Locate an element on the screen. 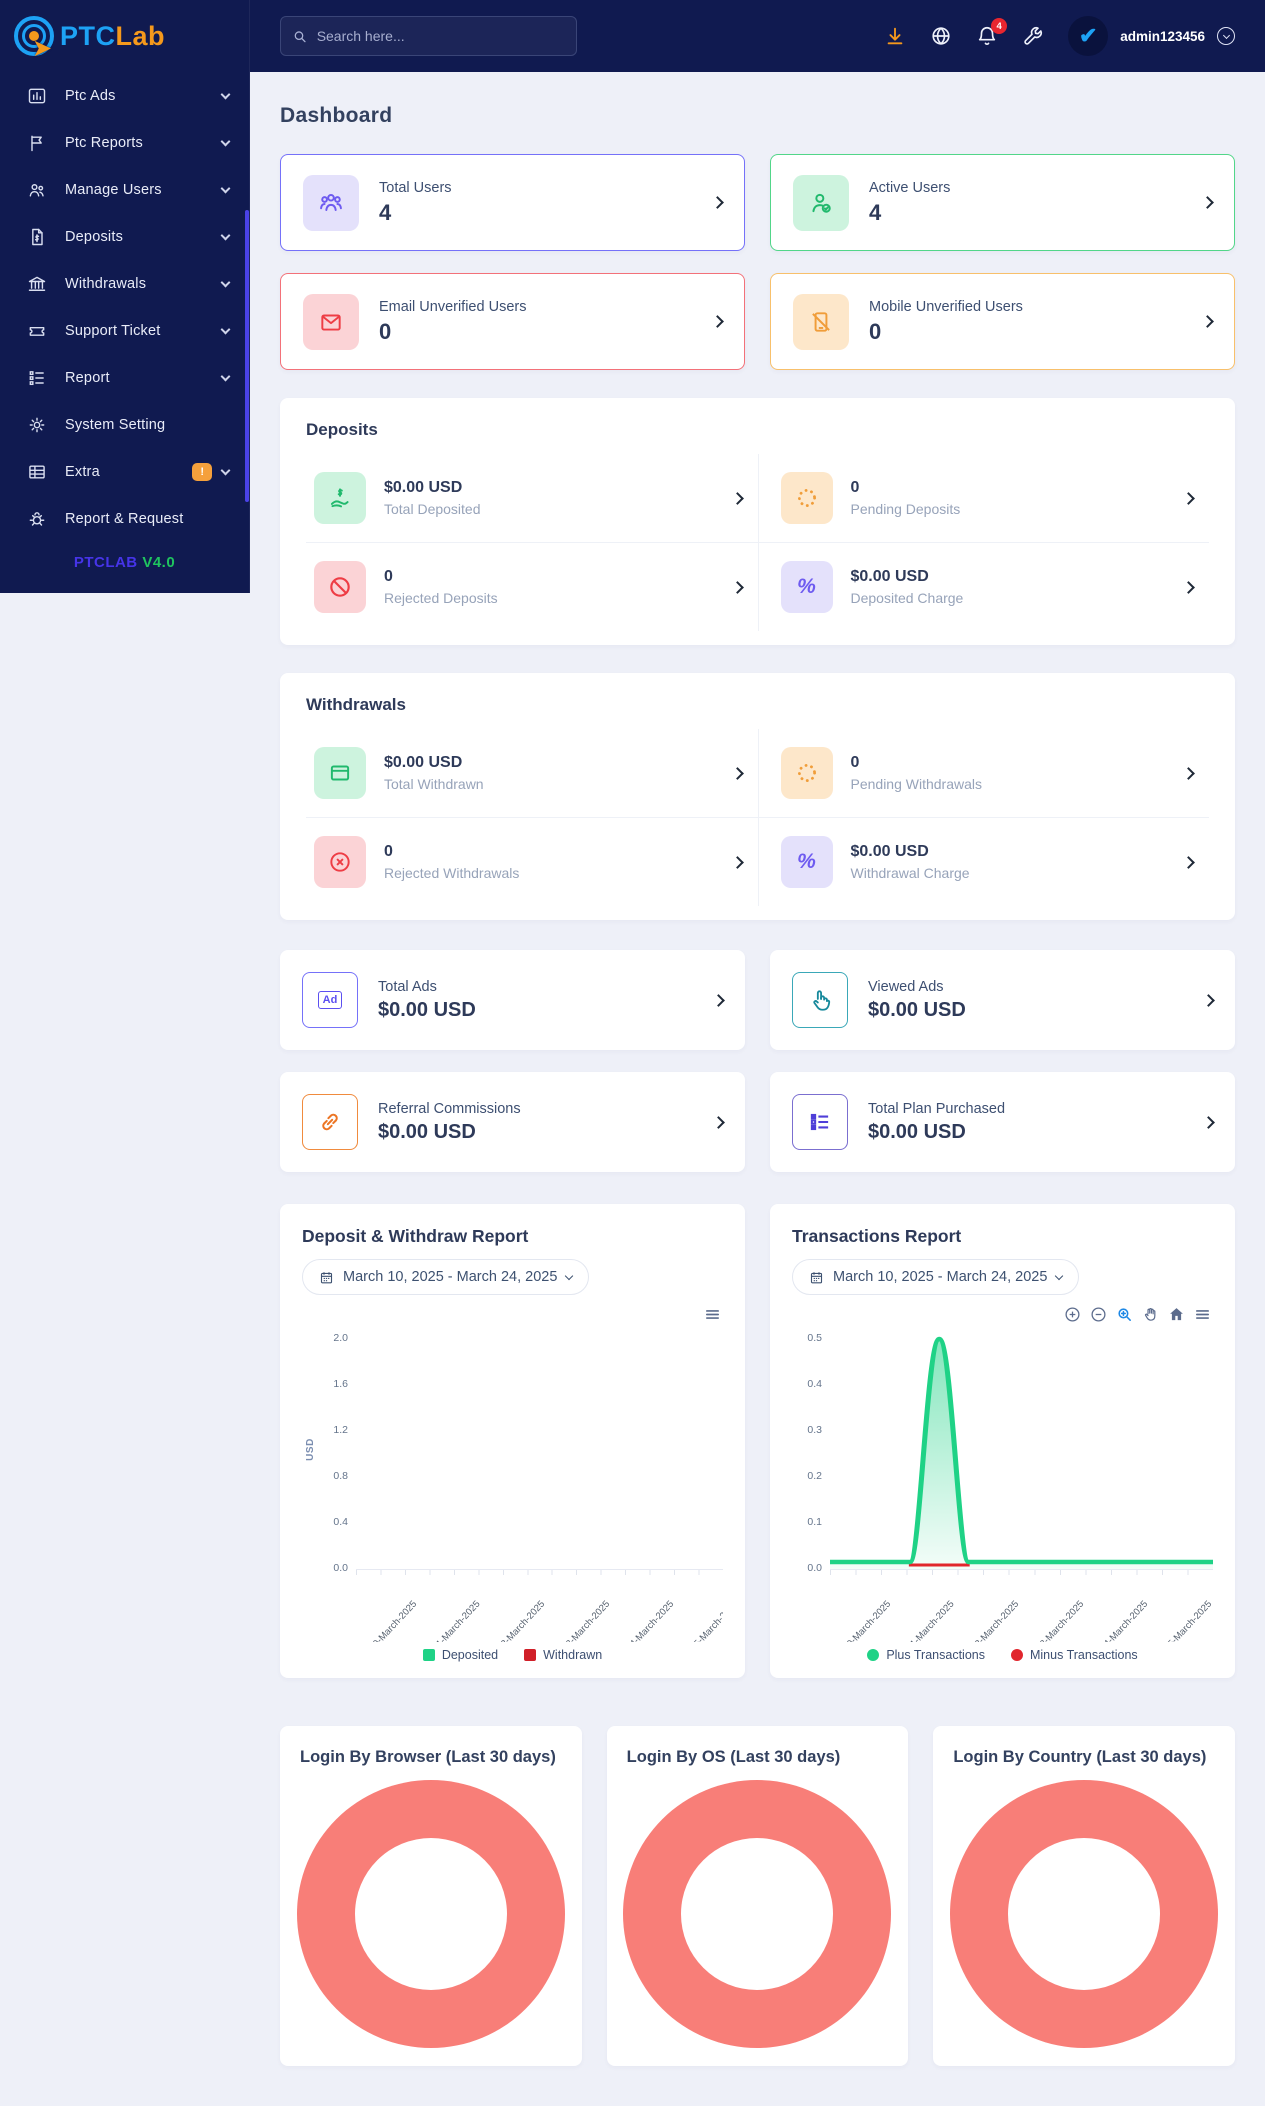  metric-value: $0.00 USD is located at coordinates (917, 1009).